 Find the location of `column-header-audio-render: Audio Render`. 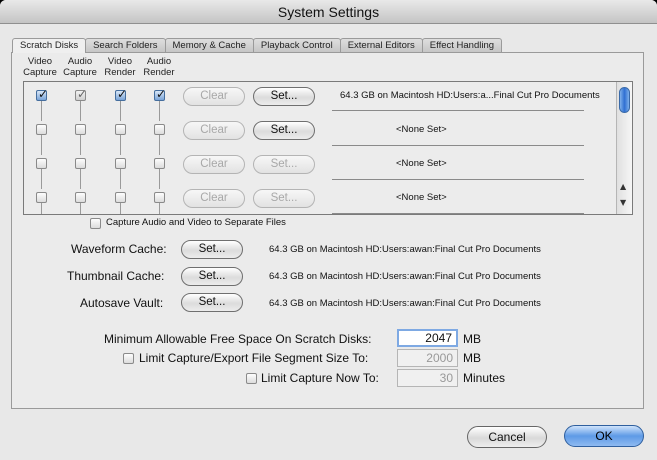

column-header-audio-render: Audio Render is located at coordinates (159, 67).